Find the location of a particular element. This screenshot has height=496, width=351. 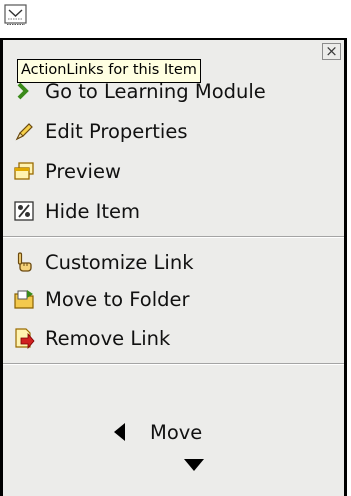

hide-item-icon is located at coordinates (24, 211).